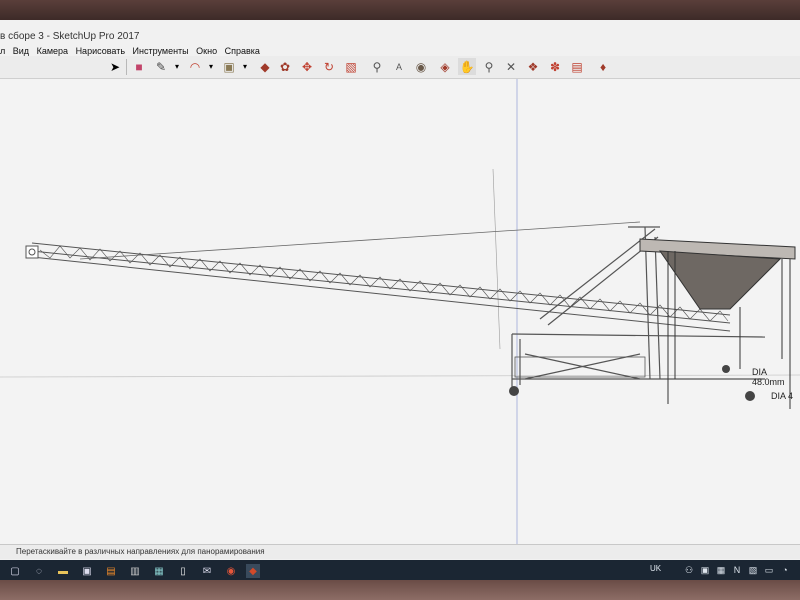  I want to click on app-icon: ▤, so click(111, 571).